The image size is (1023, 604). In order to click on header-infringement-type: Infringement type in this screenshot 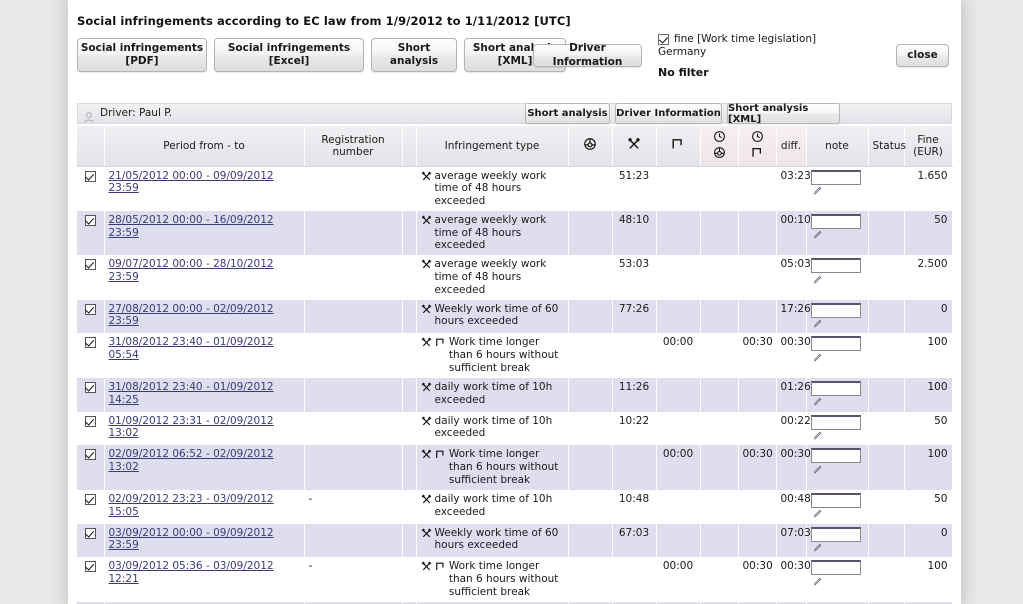, I will do `click(492, 146)`.